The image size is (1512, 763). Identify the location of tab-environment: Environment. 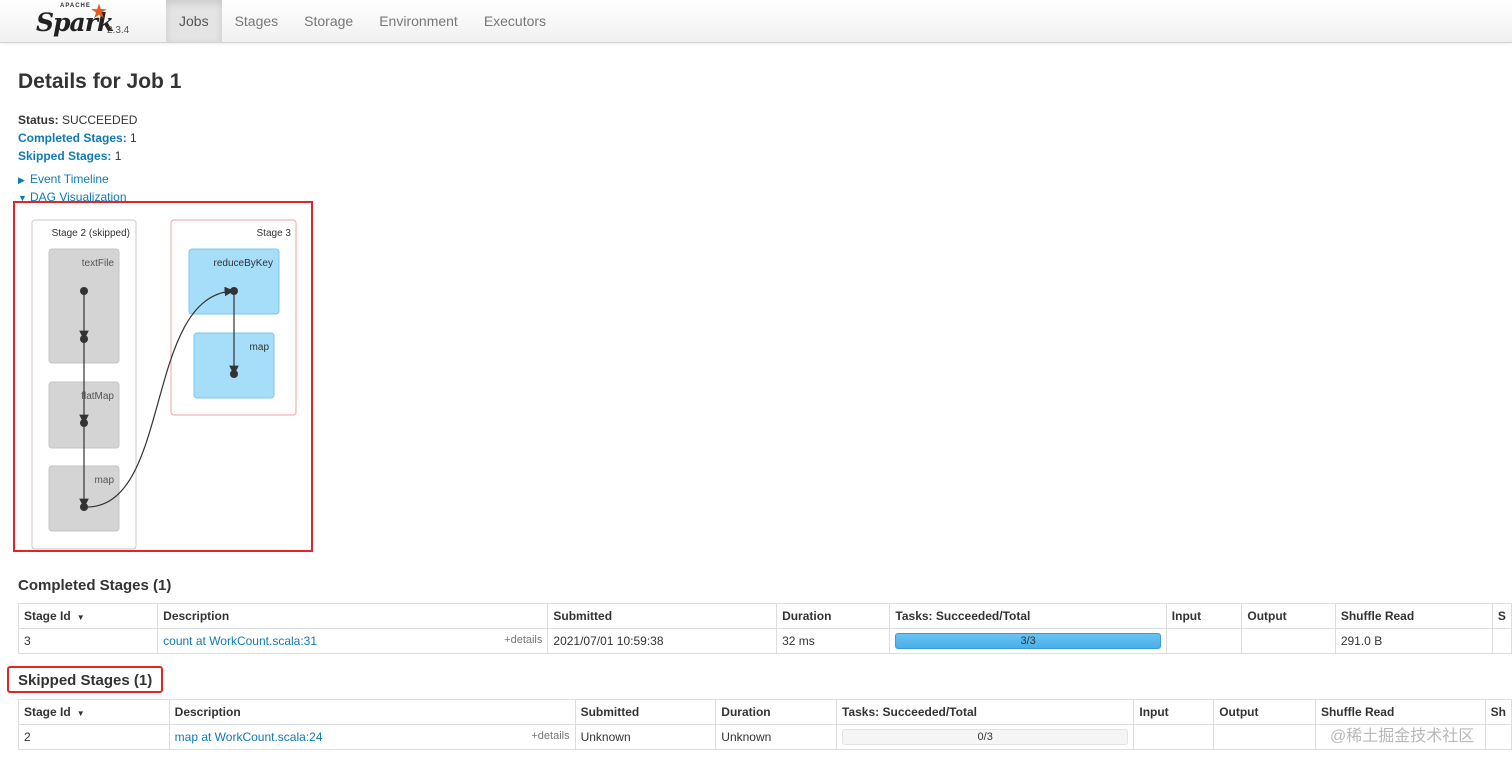
(418, 21).